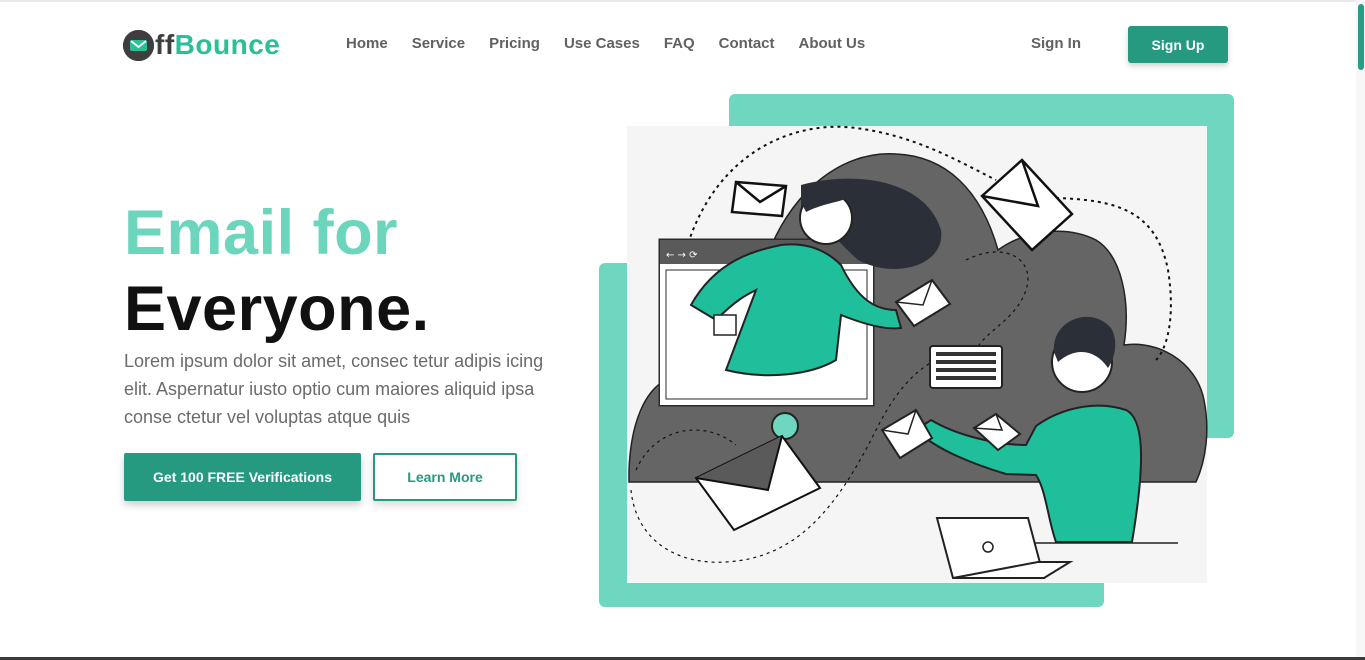  I want to click on pin-circle, so click(785, 426).